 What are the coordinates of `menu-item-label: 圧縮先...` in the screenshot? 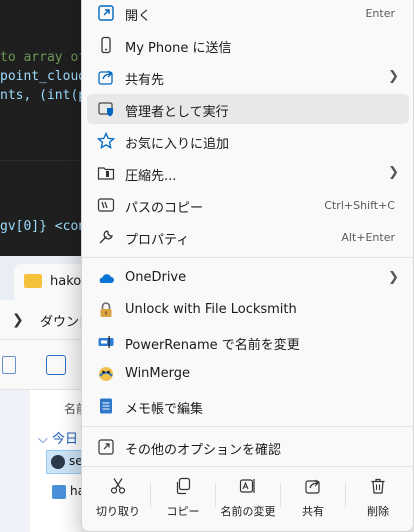 It's located at (151, 176).